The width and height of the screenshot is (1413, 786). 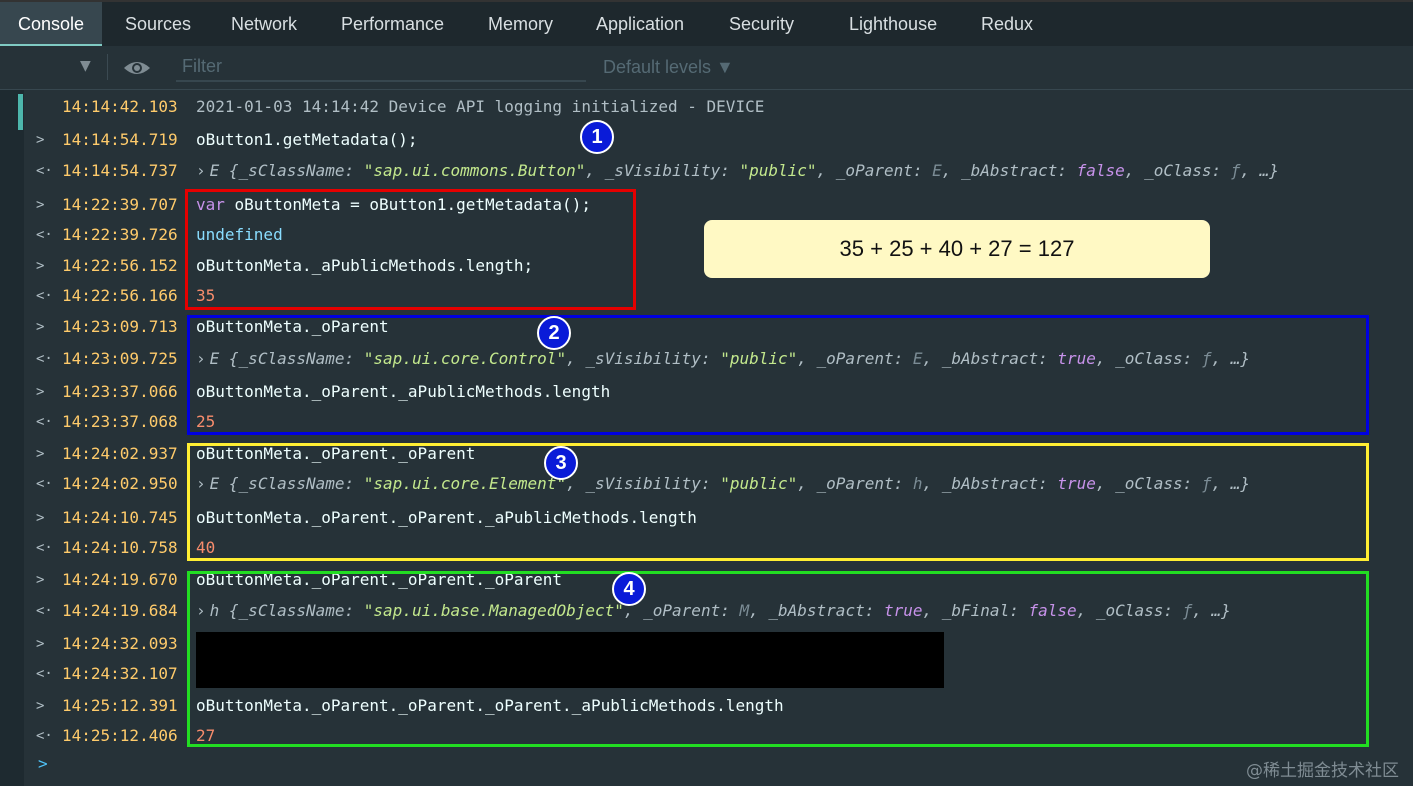 I want to click on timestamp: 14:14:42.103, so click(x=120, y=106).